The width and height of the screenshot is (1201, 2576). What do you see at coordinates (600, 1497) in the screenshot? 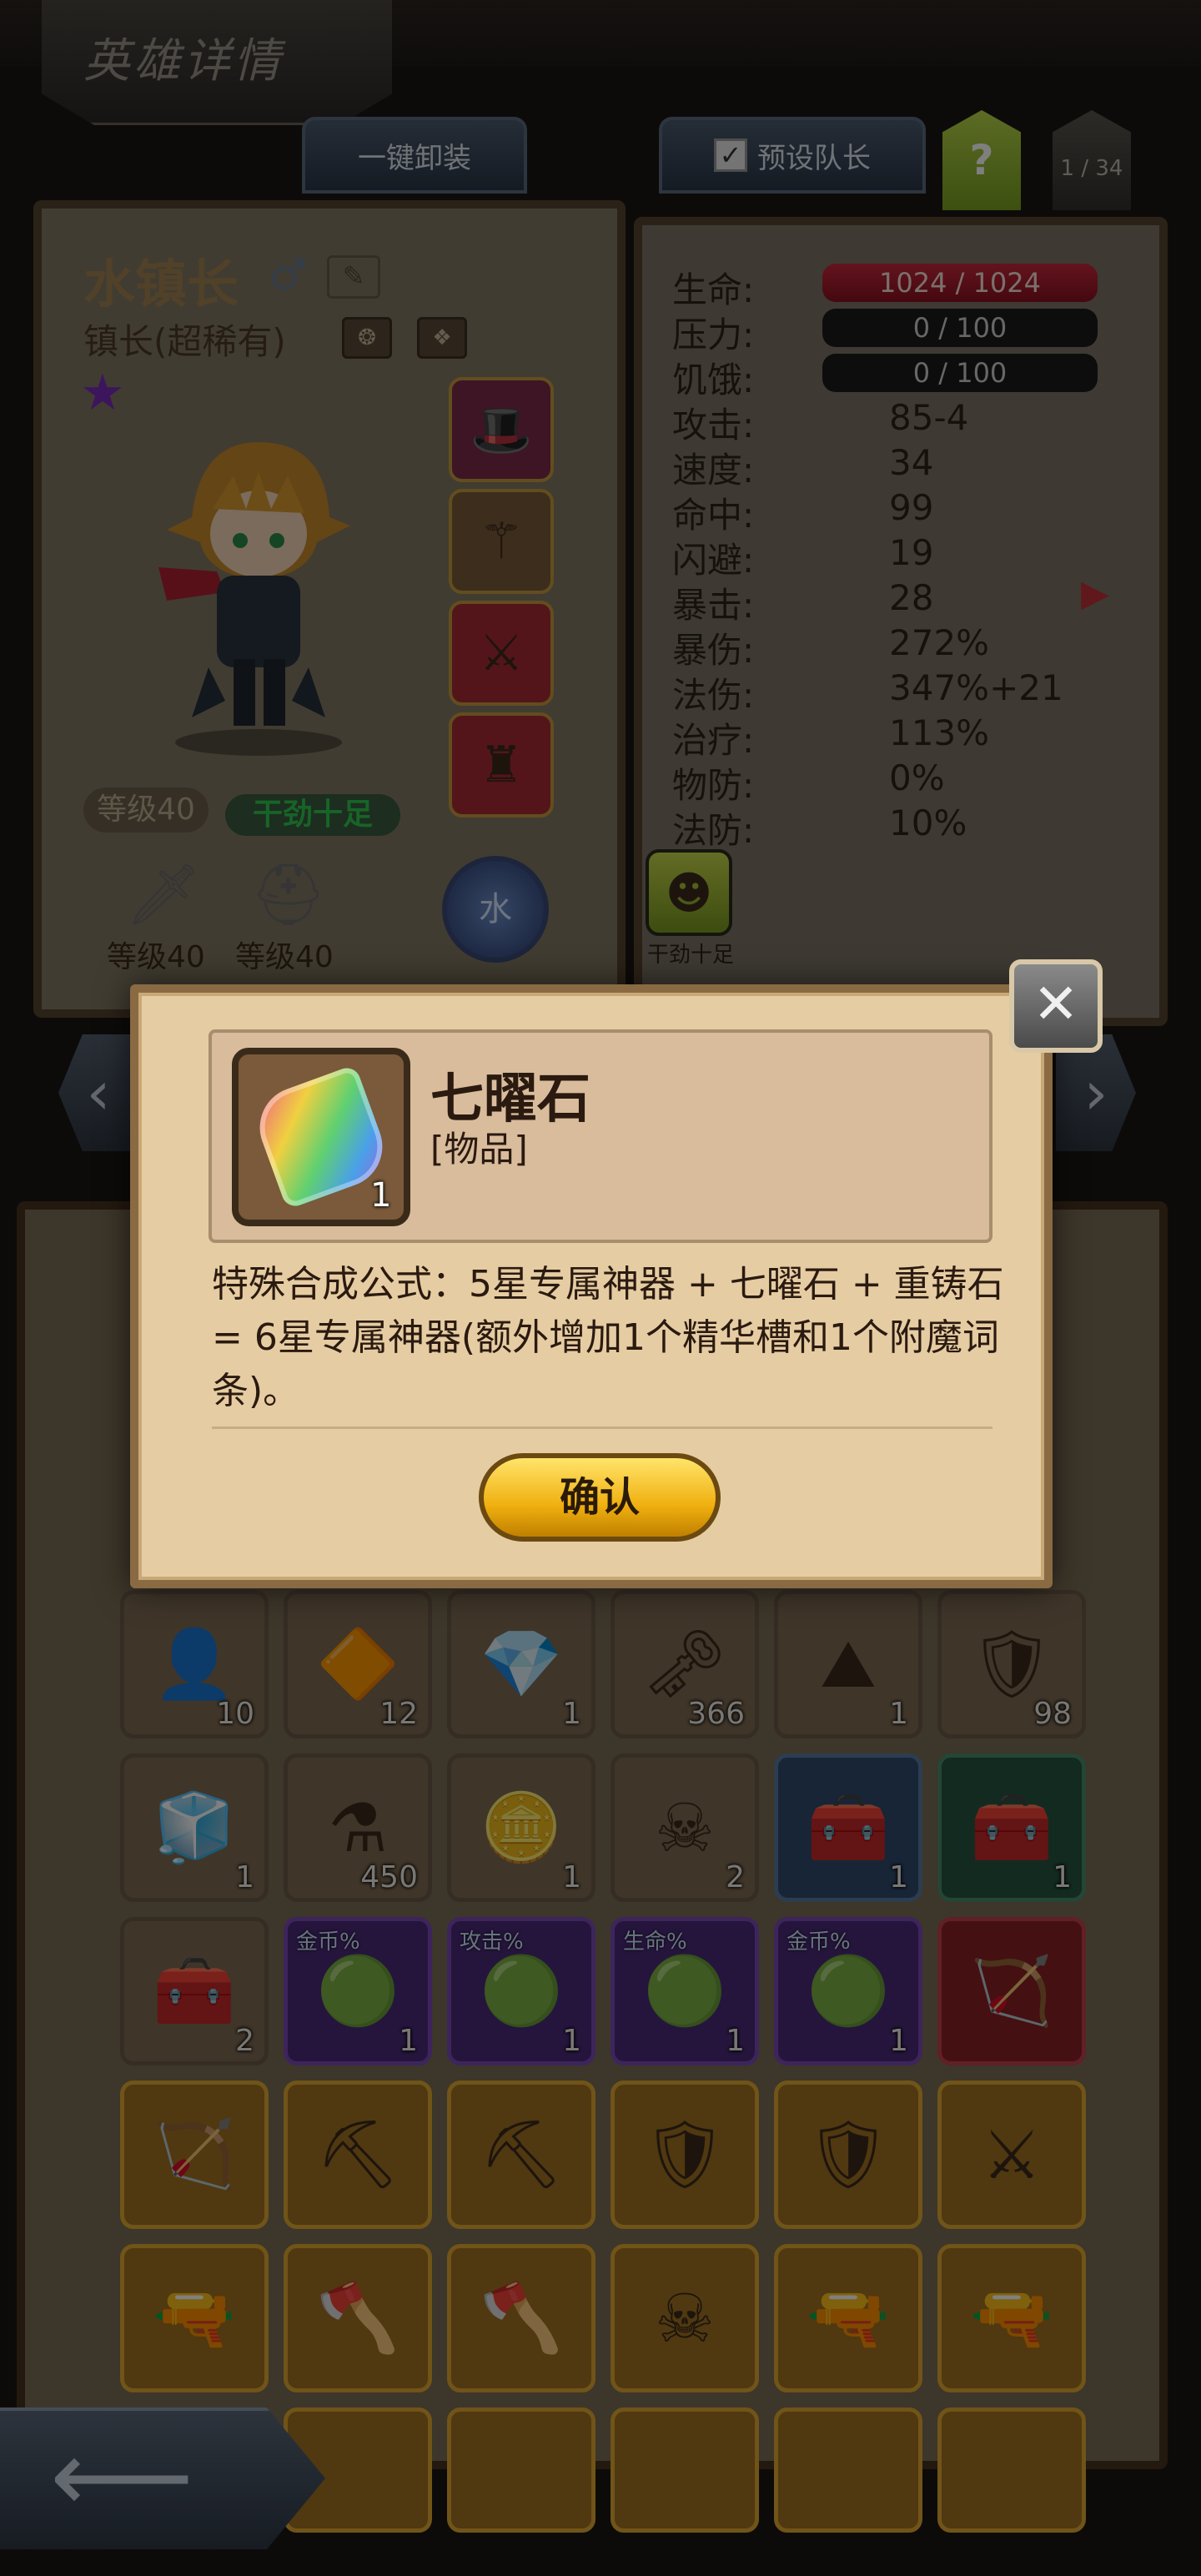
I see `confirm-button: 确认` at bounding box center [600, 1497].